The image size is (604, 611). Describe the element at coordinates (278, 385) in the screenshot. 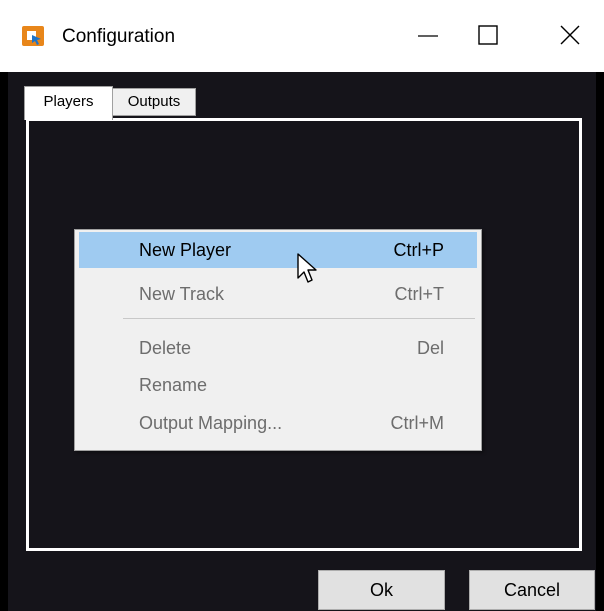

I see `menu-item-rename: Rename` at that location.